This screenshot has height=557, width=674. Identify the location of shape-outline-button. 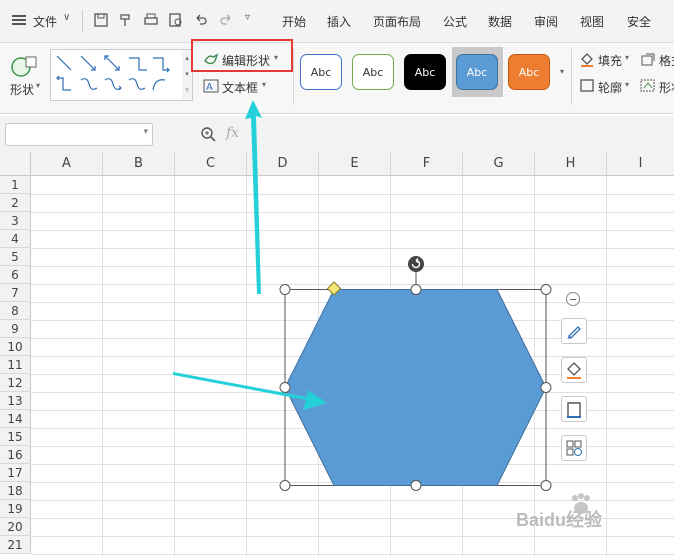
(574, 409).